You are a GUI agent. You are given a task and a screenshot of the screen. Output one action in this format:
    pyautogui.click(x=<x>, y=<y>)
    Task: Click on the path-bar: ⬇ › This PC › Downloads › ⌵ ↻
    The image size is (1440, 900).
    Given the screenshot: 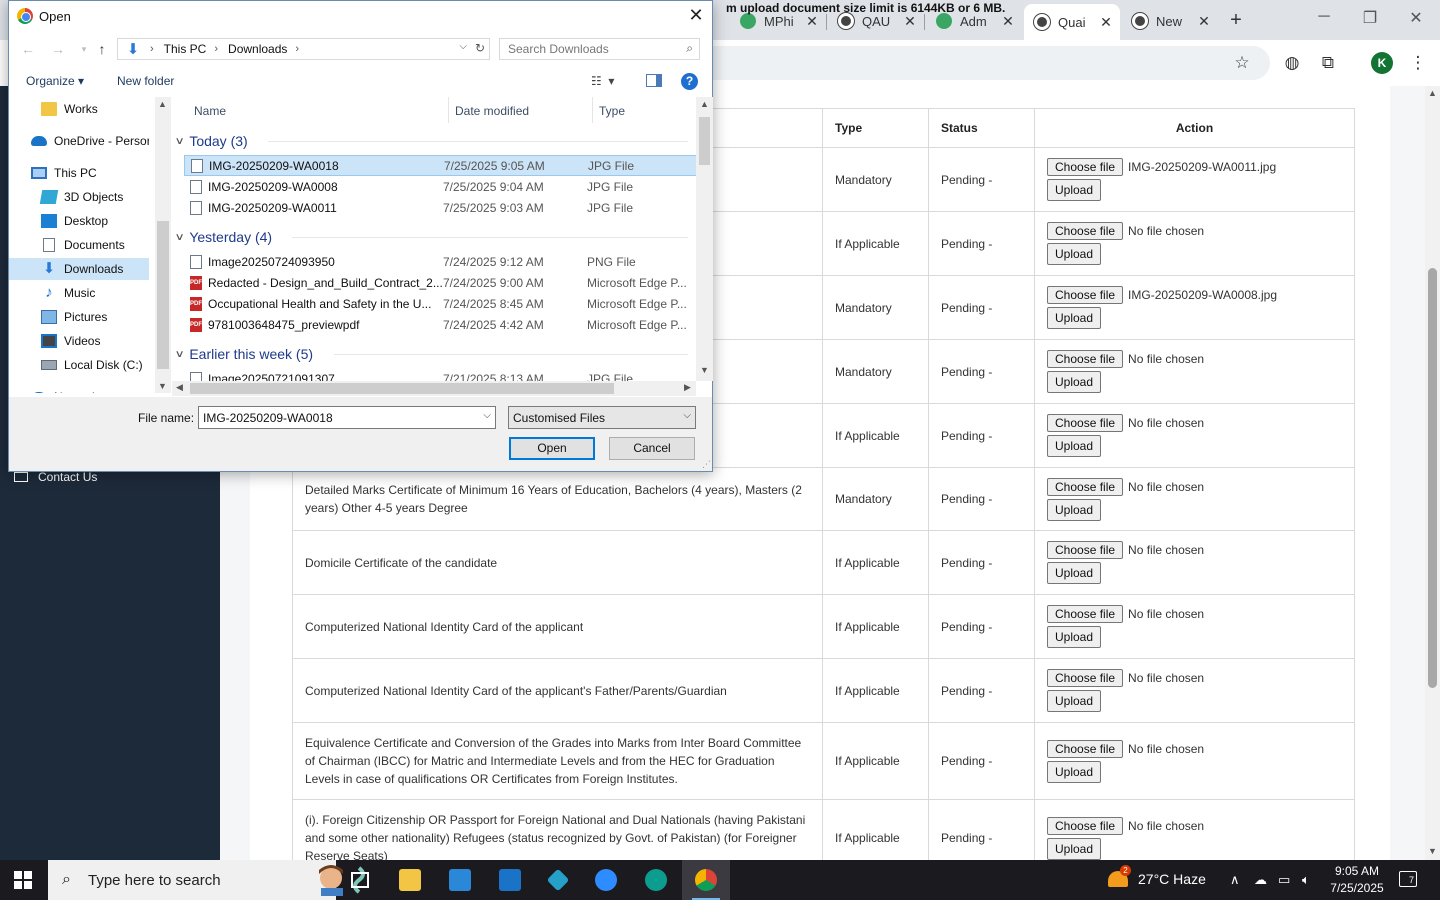 What is the action you would take?
    pyautogui.click(x=303, y=49)
    